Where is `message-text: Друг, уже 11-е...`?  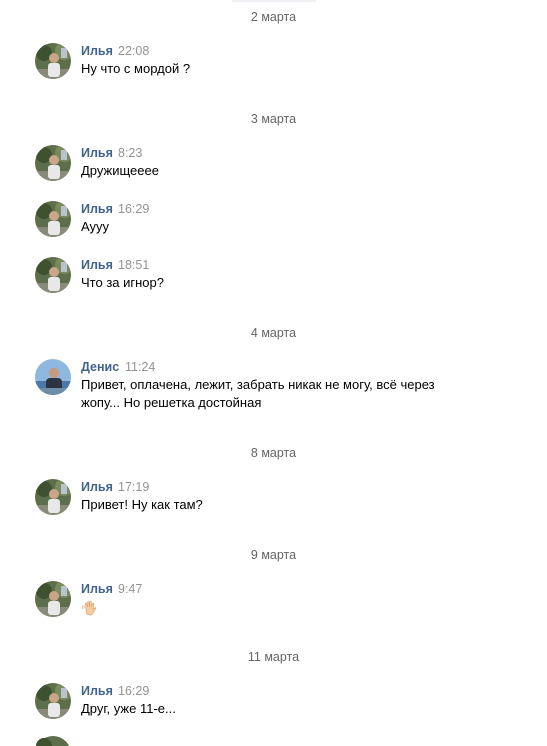
message-text: Друг, уже 11-е... is located at coordinates (128, 708).